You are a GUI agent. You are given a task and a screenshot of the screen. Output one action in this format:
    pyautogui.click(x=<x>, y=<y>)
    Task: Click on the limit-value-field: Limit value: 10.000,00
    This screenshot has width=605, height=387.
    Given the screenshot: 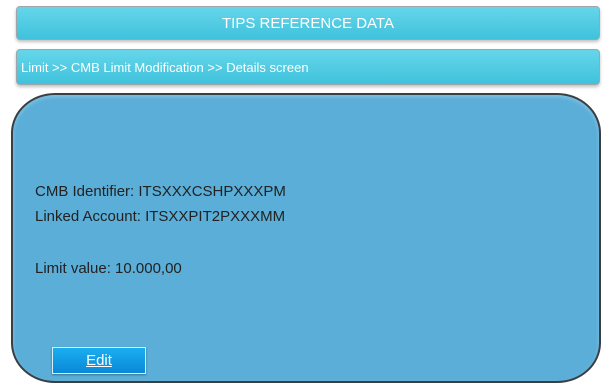 What is the action you would take?
    pyautogui.click(x=108, y=268)
    